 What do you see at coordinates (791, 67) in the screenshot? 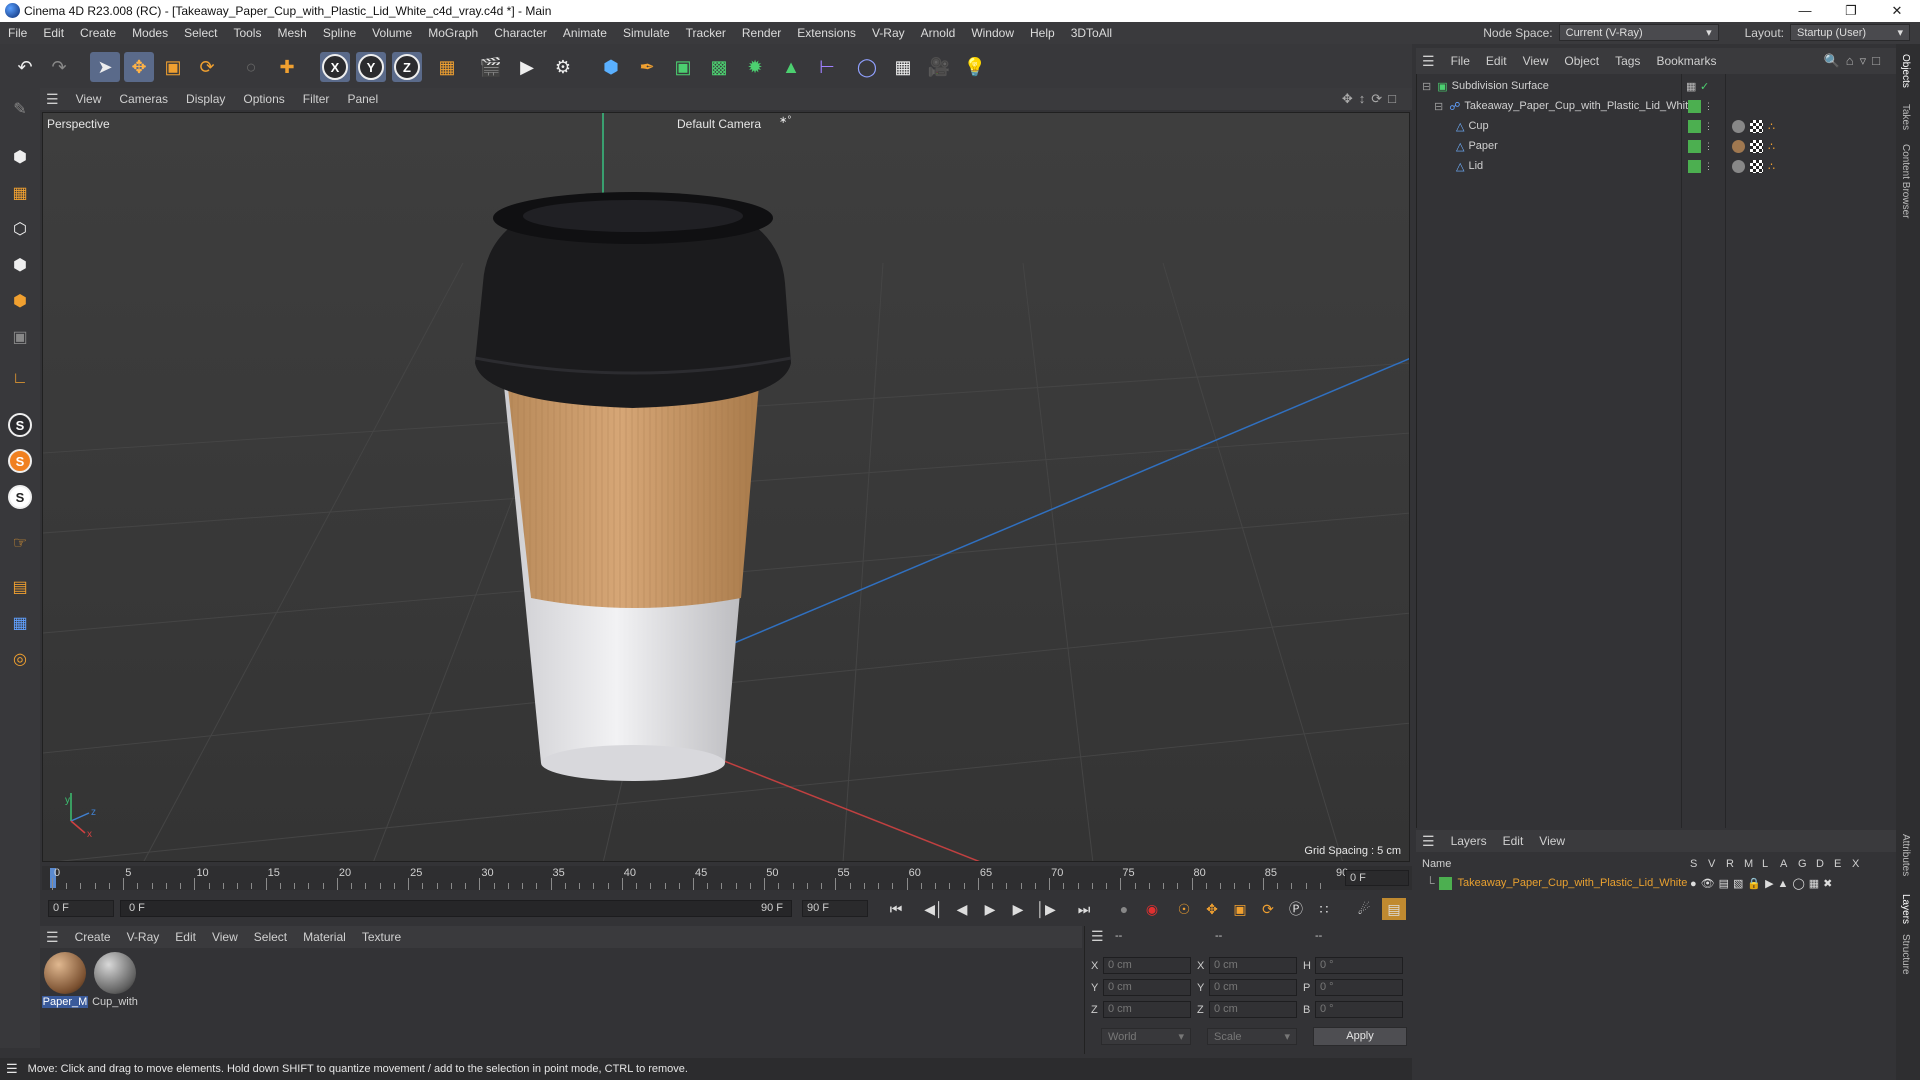
I see `mograph-icon: ▲` at bounding box center [791, 67].